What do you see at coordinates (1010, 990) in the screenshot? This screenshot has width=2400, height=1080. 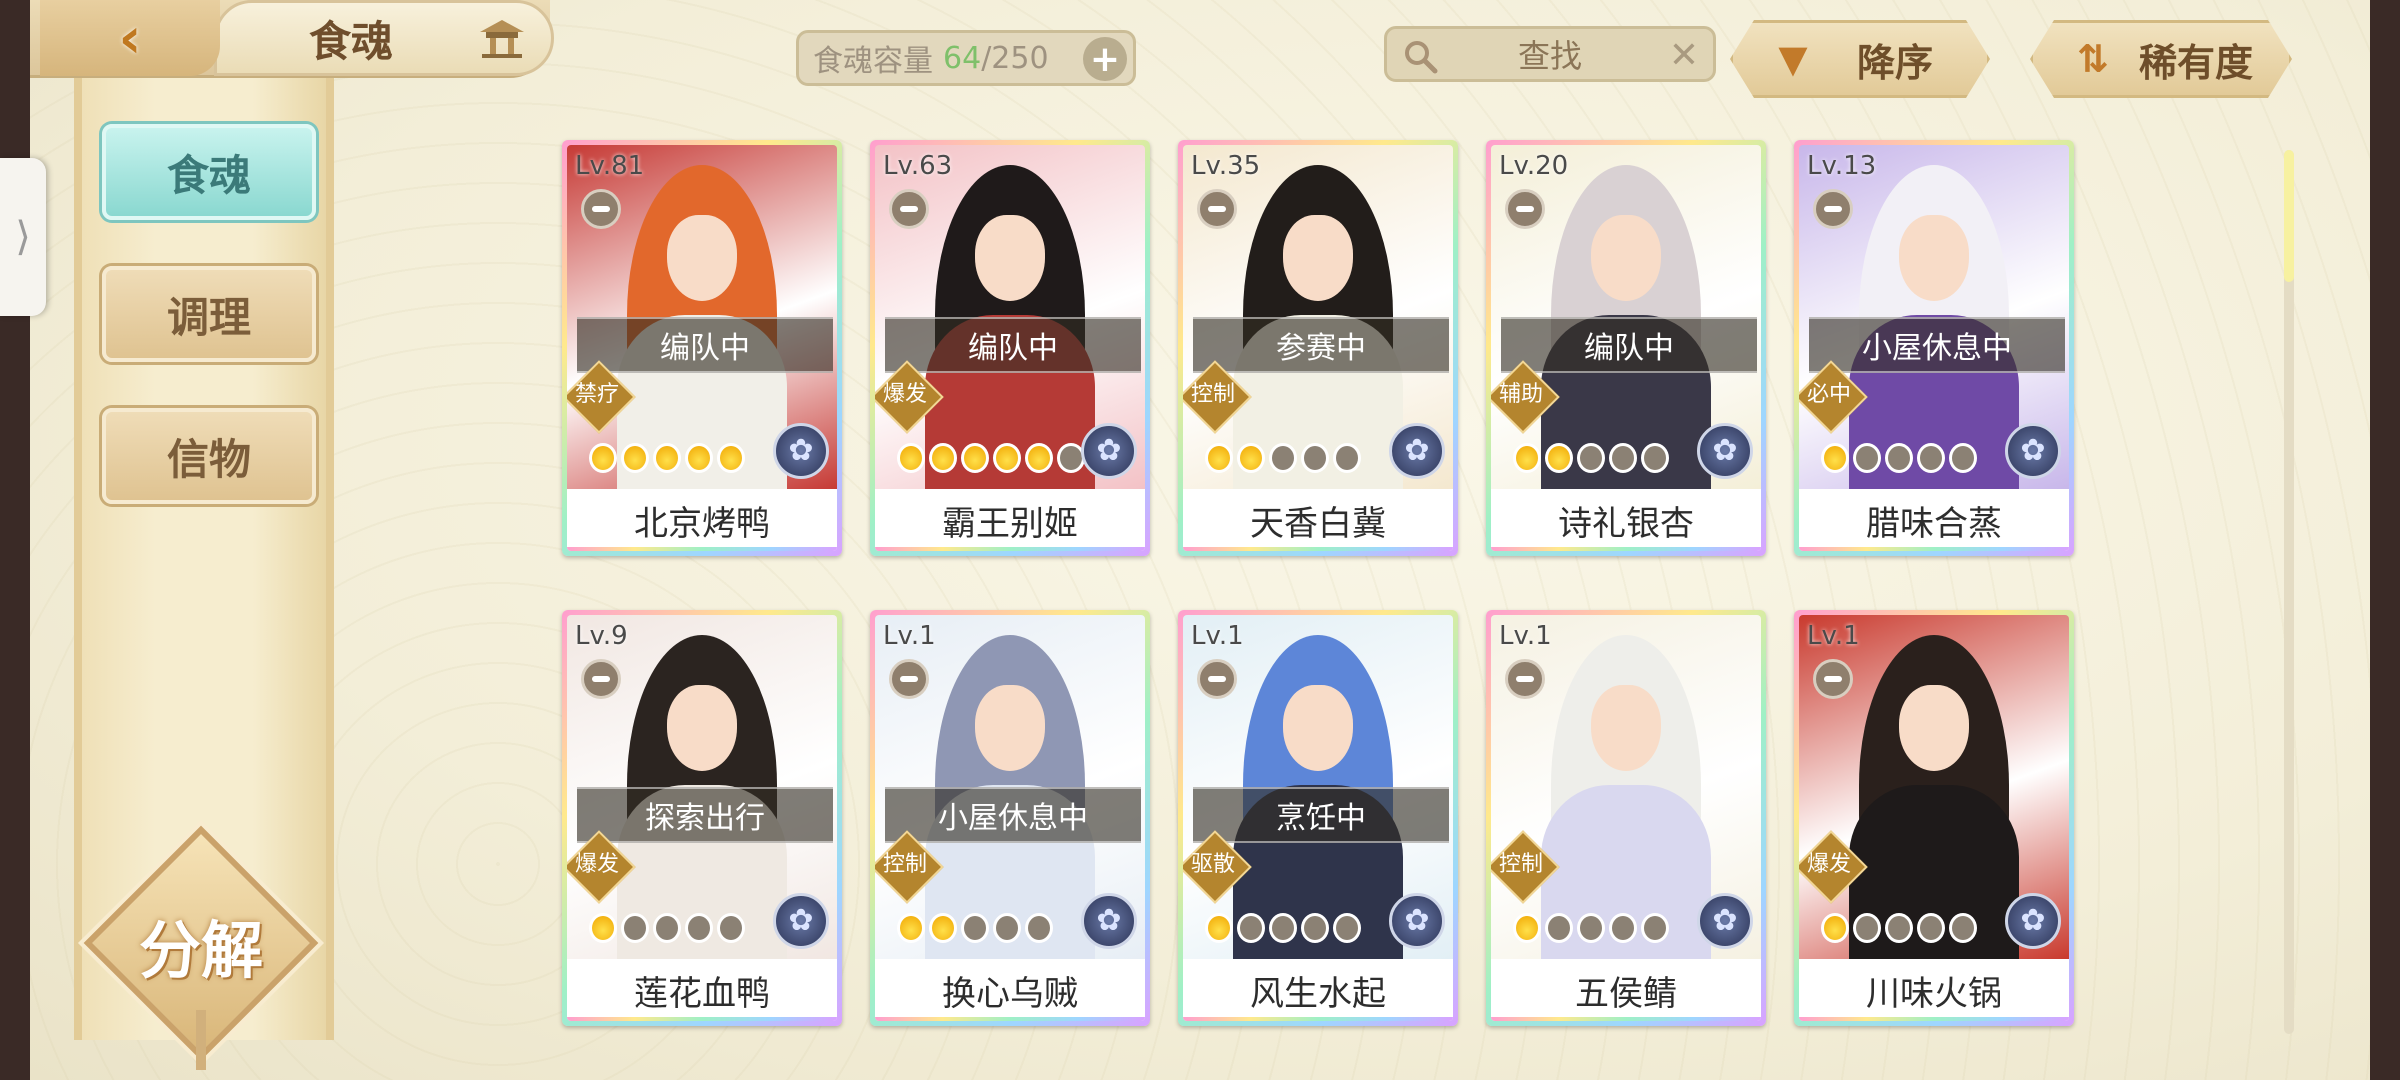 I see `character-name: 换心乌贼` at bounding box center [1010, 990].